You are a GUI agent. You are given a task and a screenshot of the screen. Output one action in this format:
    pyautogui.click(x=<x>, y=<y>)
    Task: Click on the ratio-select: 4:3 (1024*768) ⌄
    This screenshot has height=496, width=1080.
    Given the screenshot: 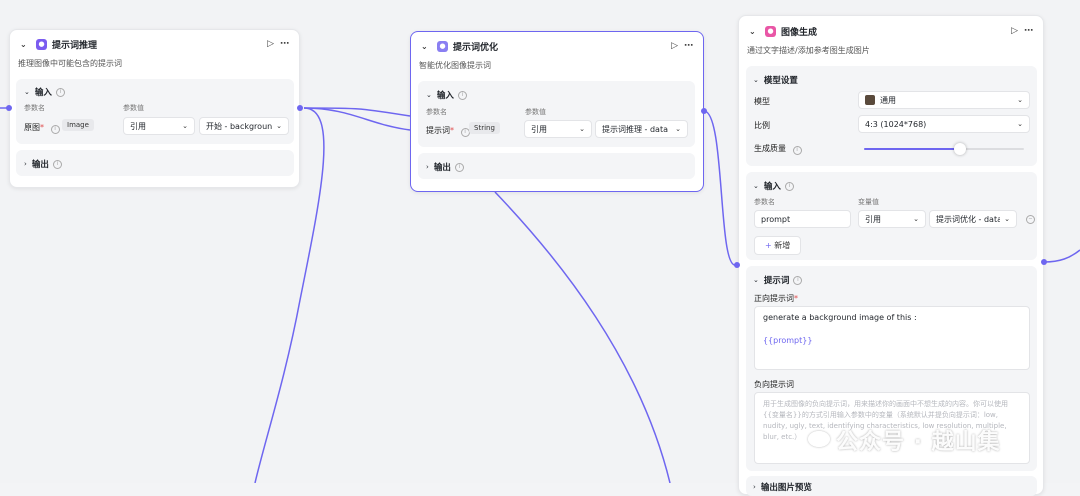 What is the action you would take?
    pyautogui.click(x=944, y=124)
    